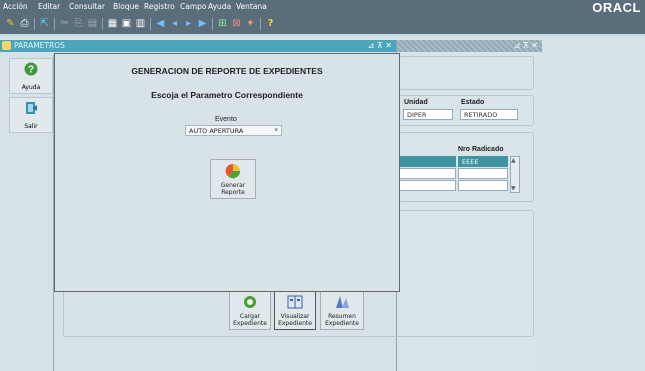 The width and height of the screenshot is (645, 371). Describe the element at coordinates (428, 114) in the screenshot. I see `unit-field: DIPER` at that location.